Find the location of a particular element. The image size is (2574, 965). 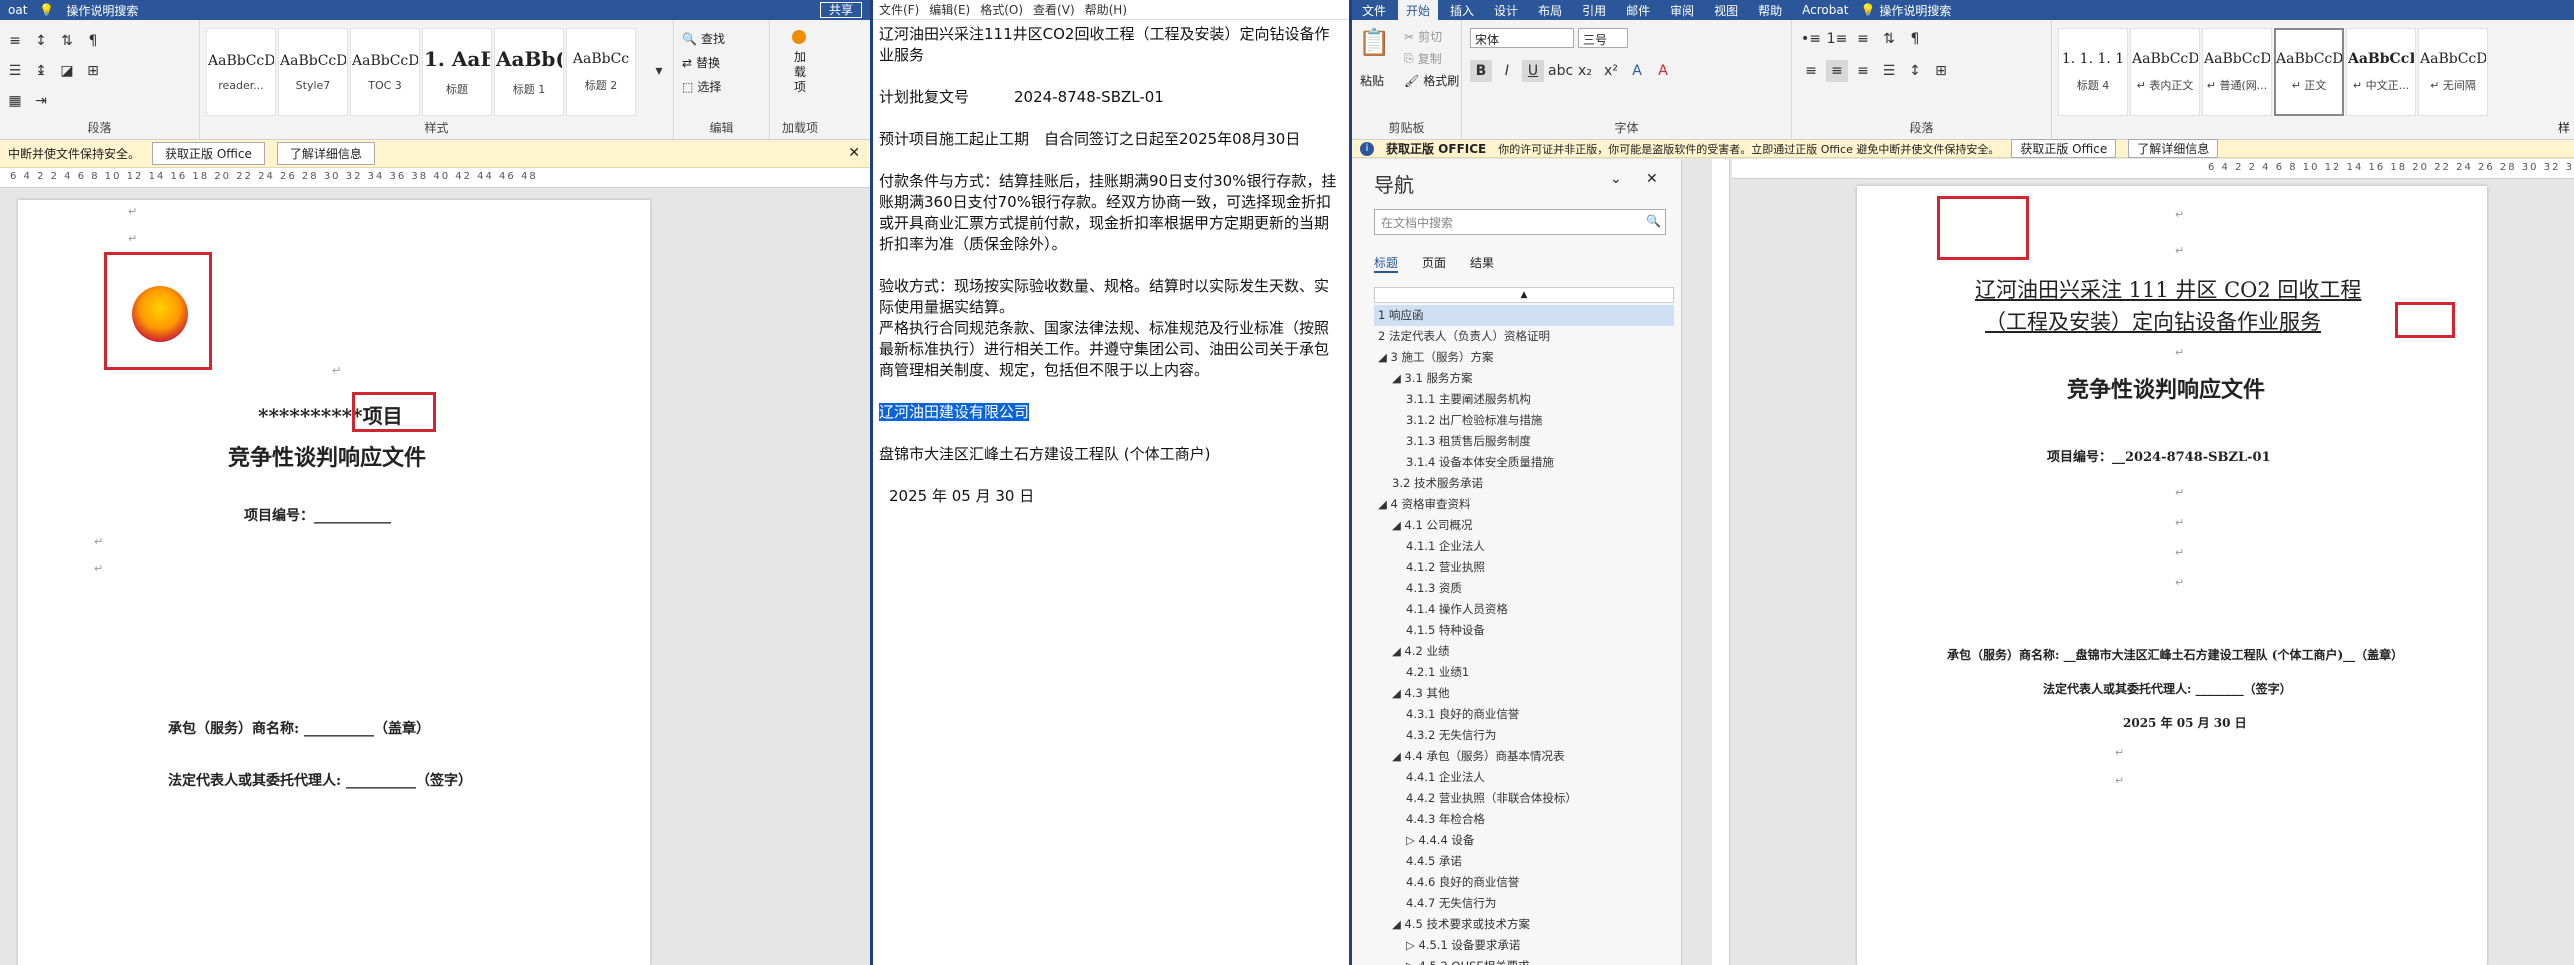

find-button: 🔍 查找 is located at coordinates (703, 38).